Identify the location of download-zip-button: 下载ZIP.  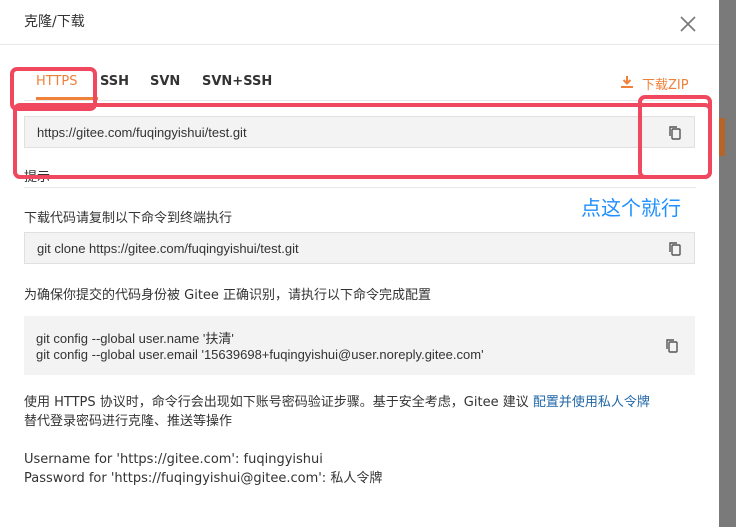
(654, 83).